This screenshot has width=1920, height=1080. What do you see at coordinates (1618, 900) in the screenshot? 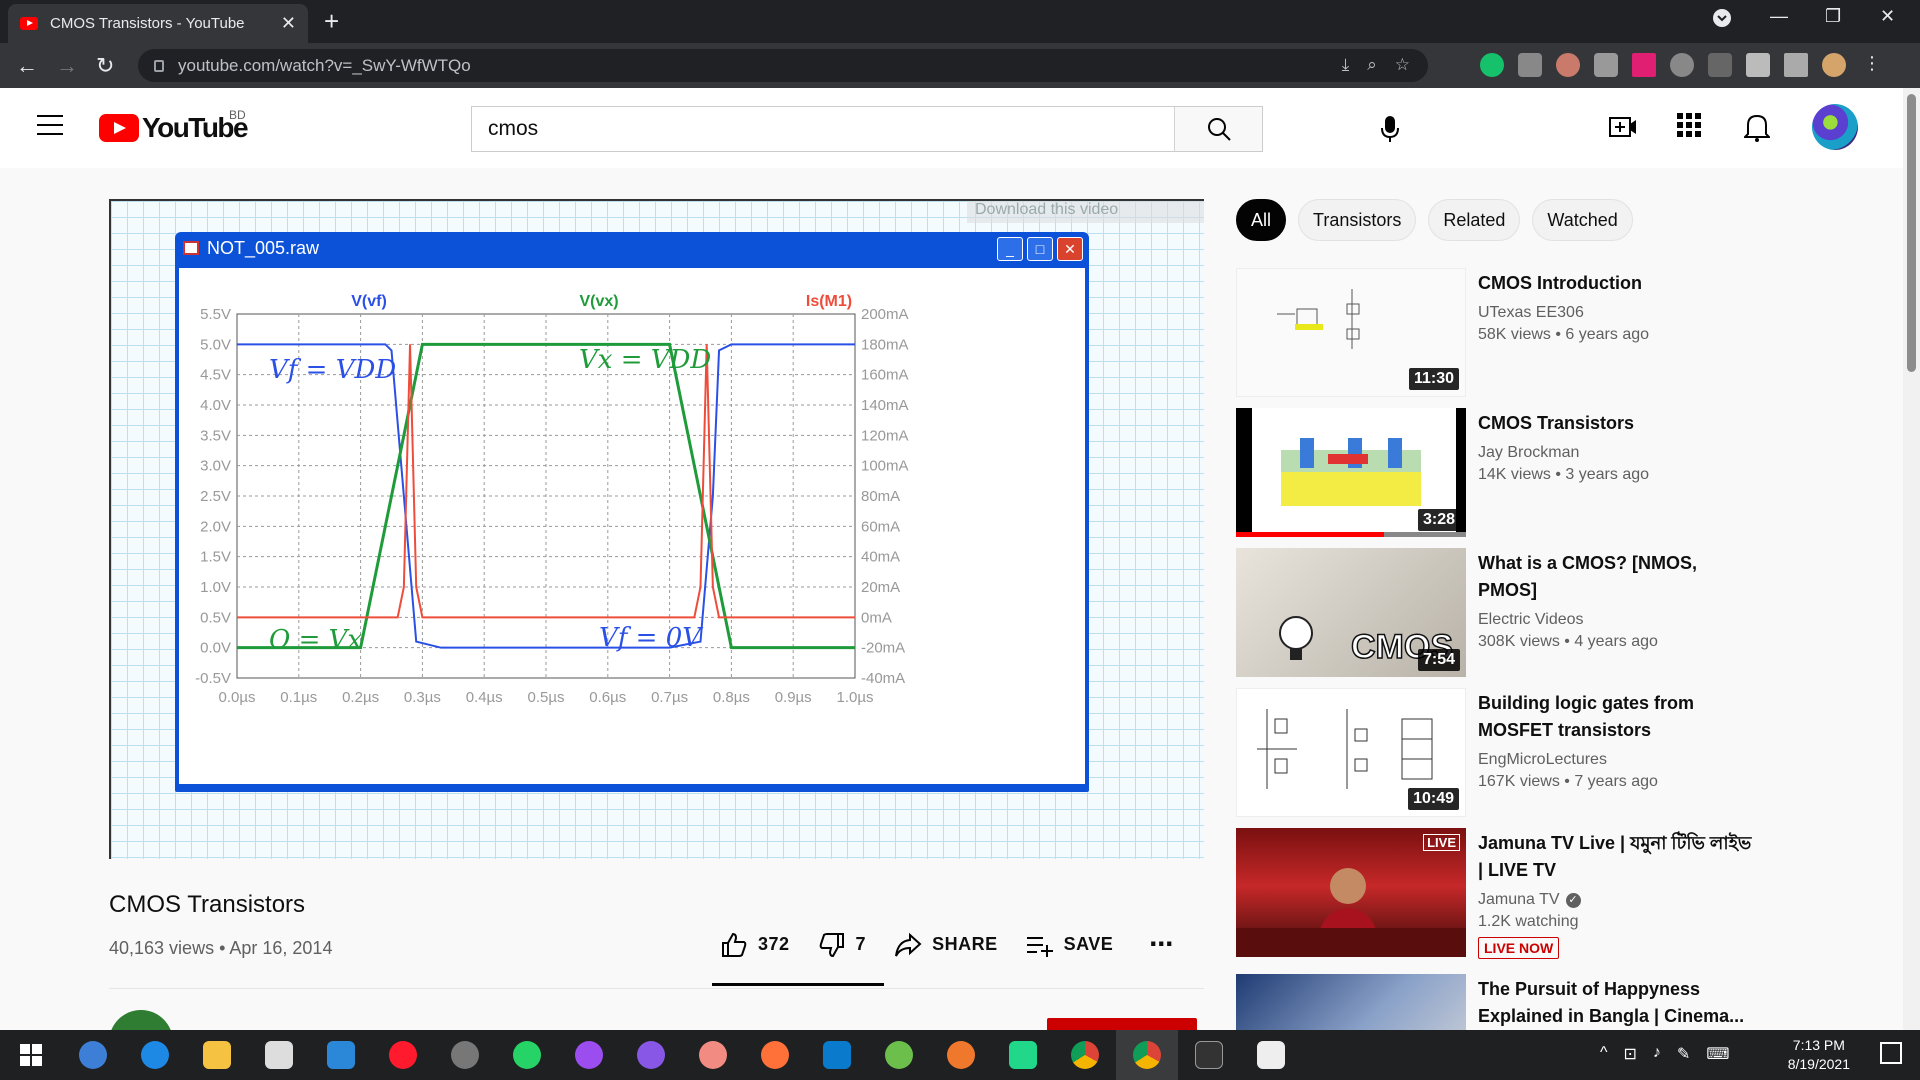
I see `channel-name: Jamuna TV ✓` at bounding box center [1618, 900].